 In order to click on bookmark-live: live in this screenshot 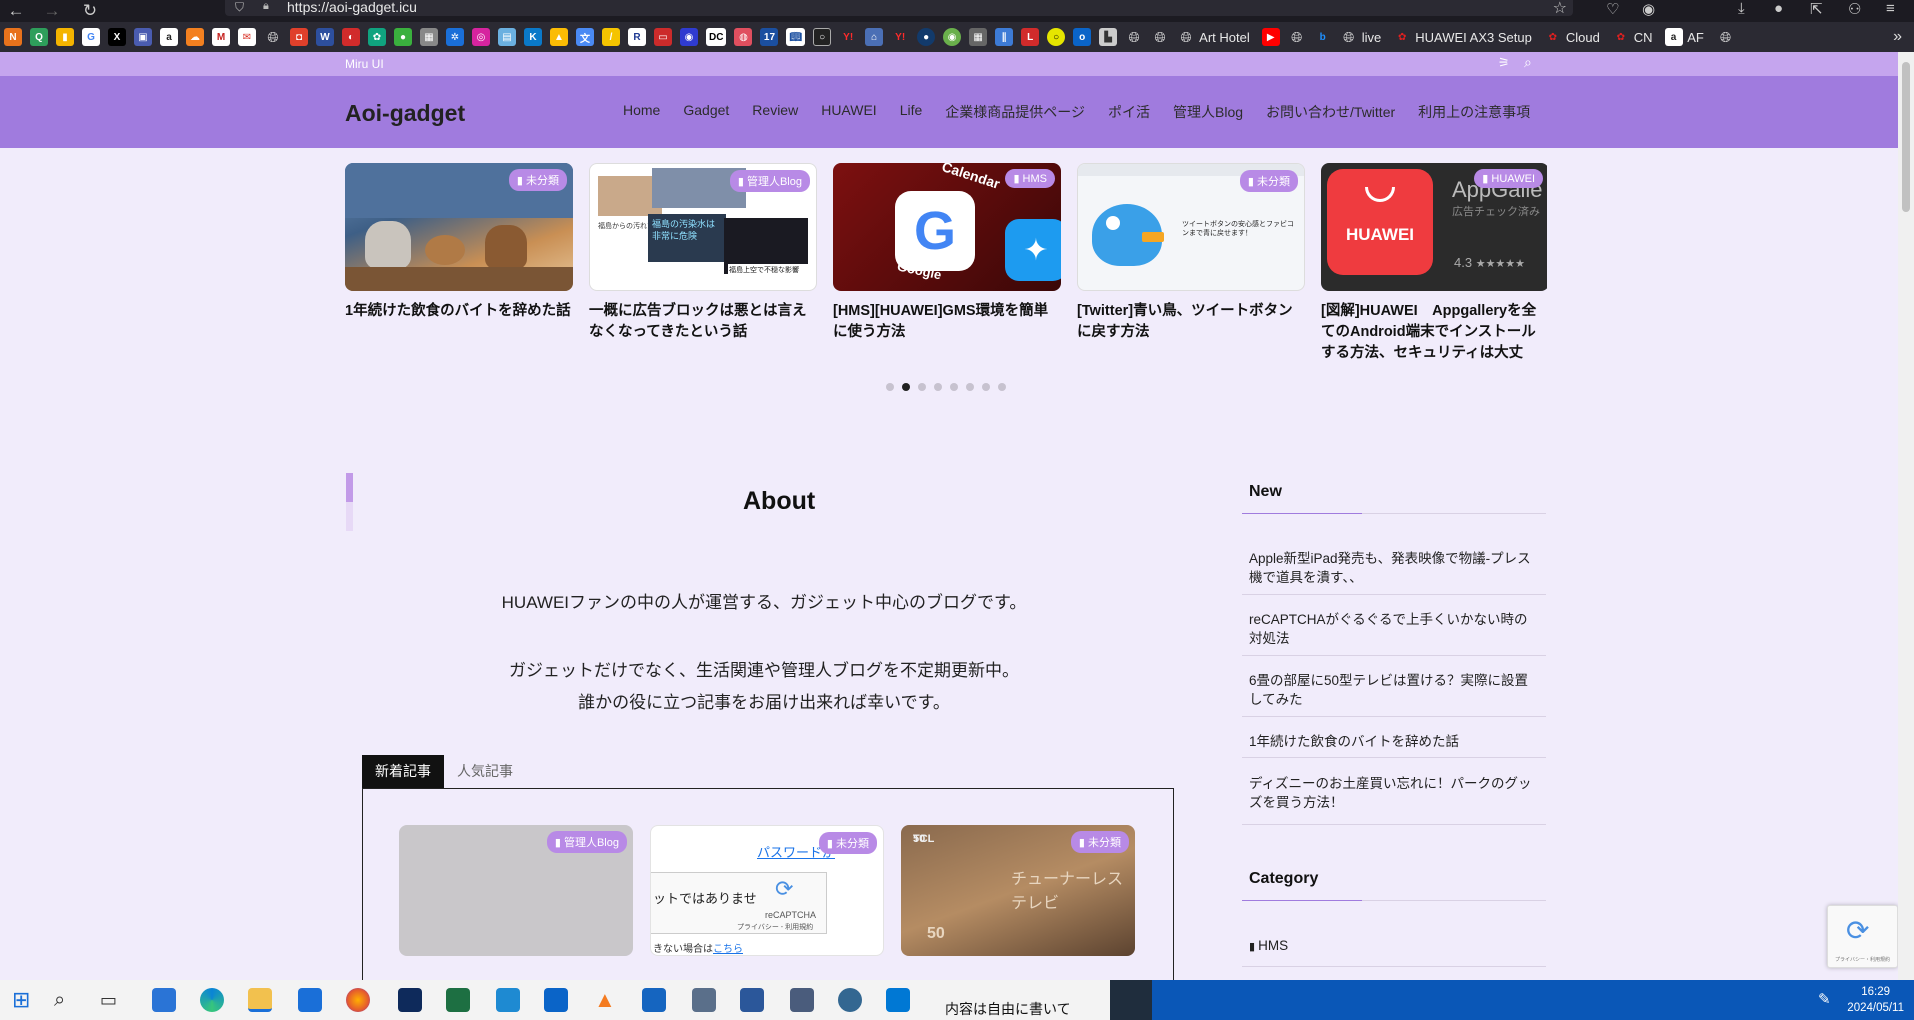, I will do `click(1372, 37)`.